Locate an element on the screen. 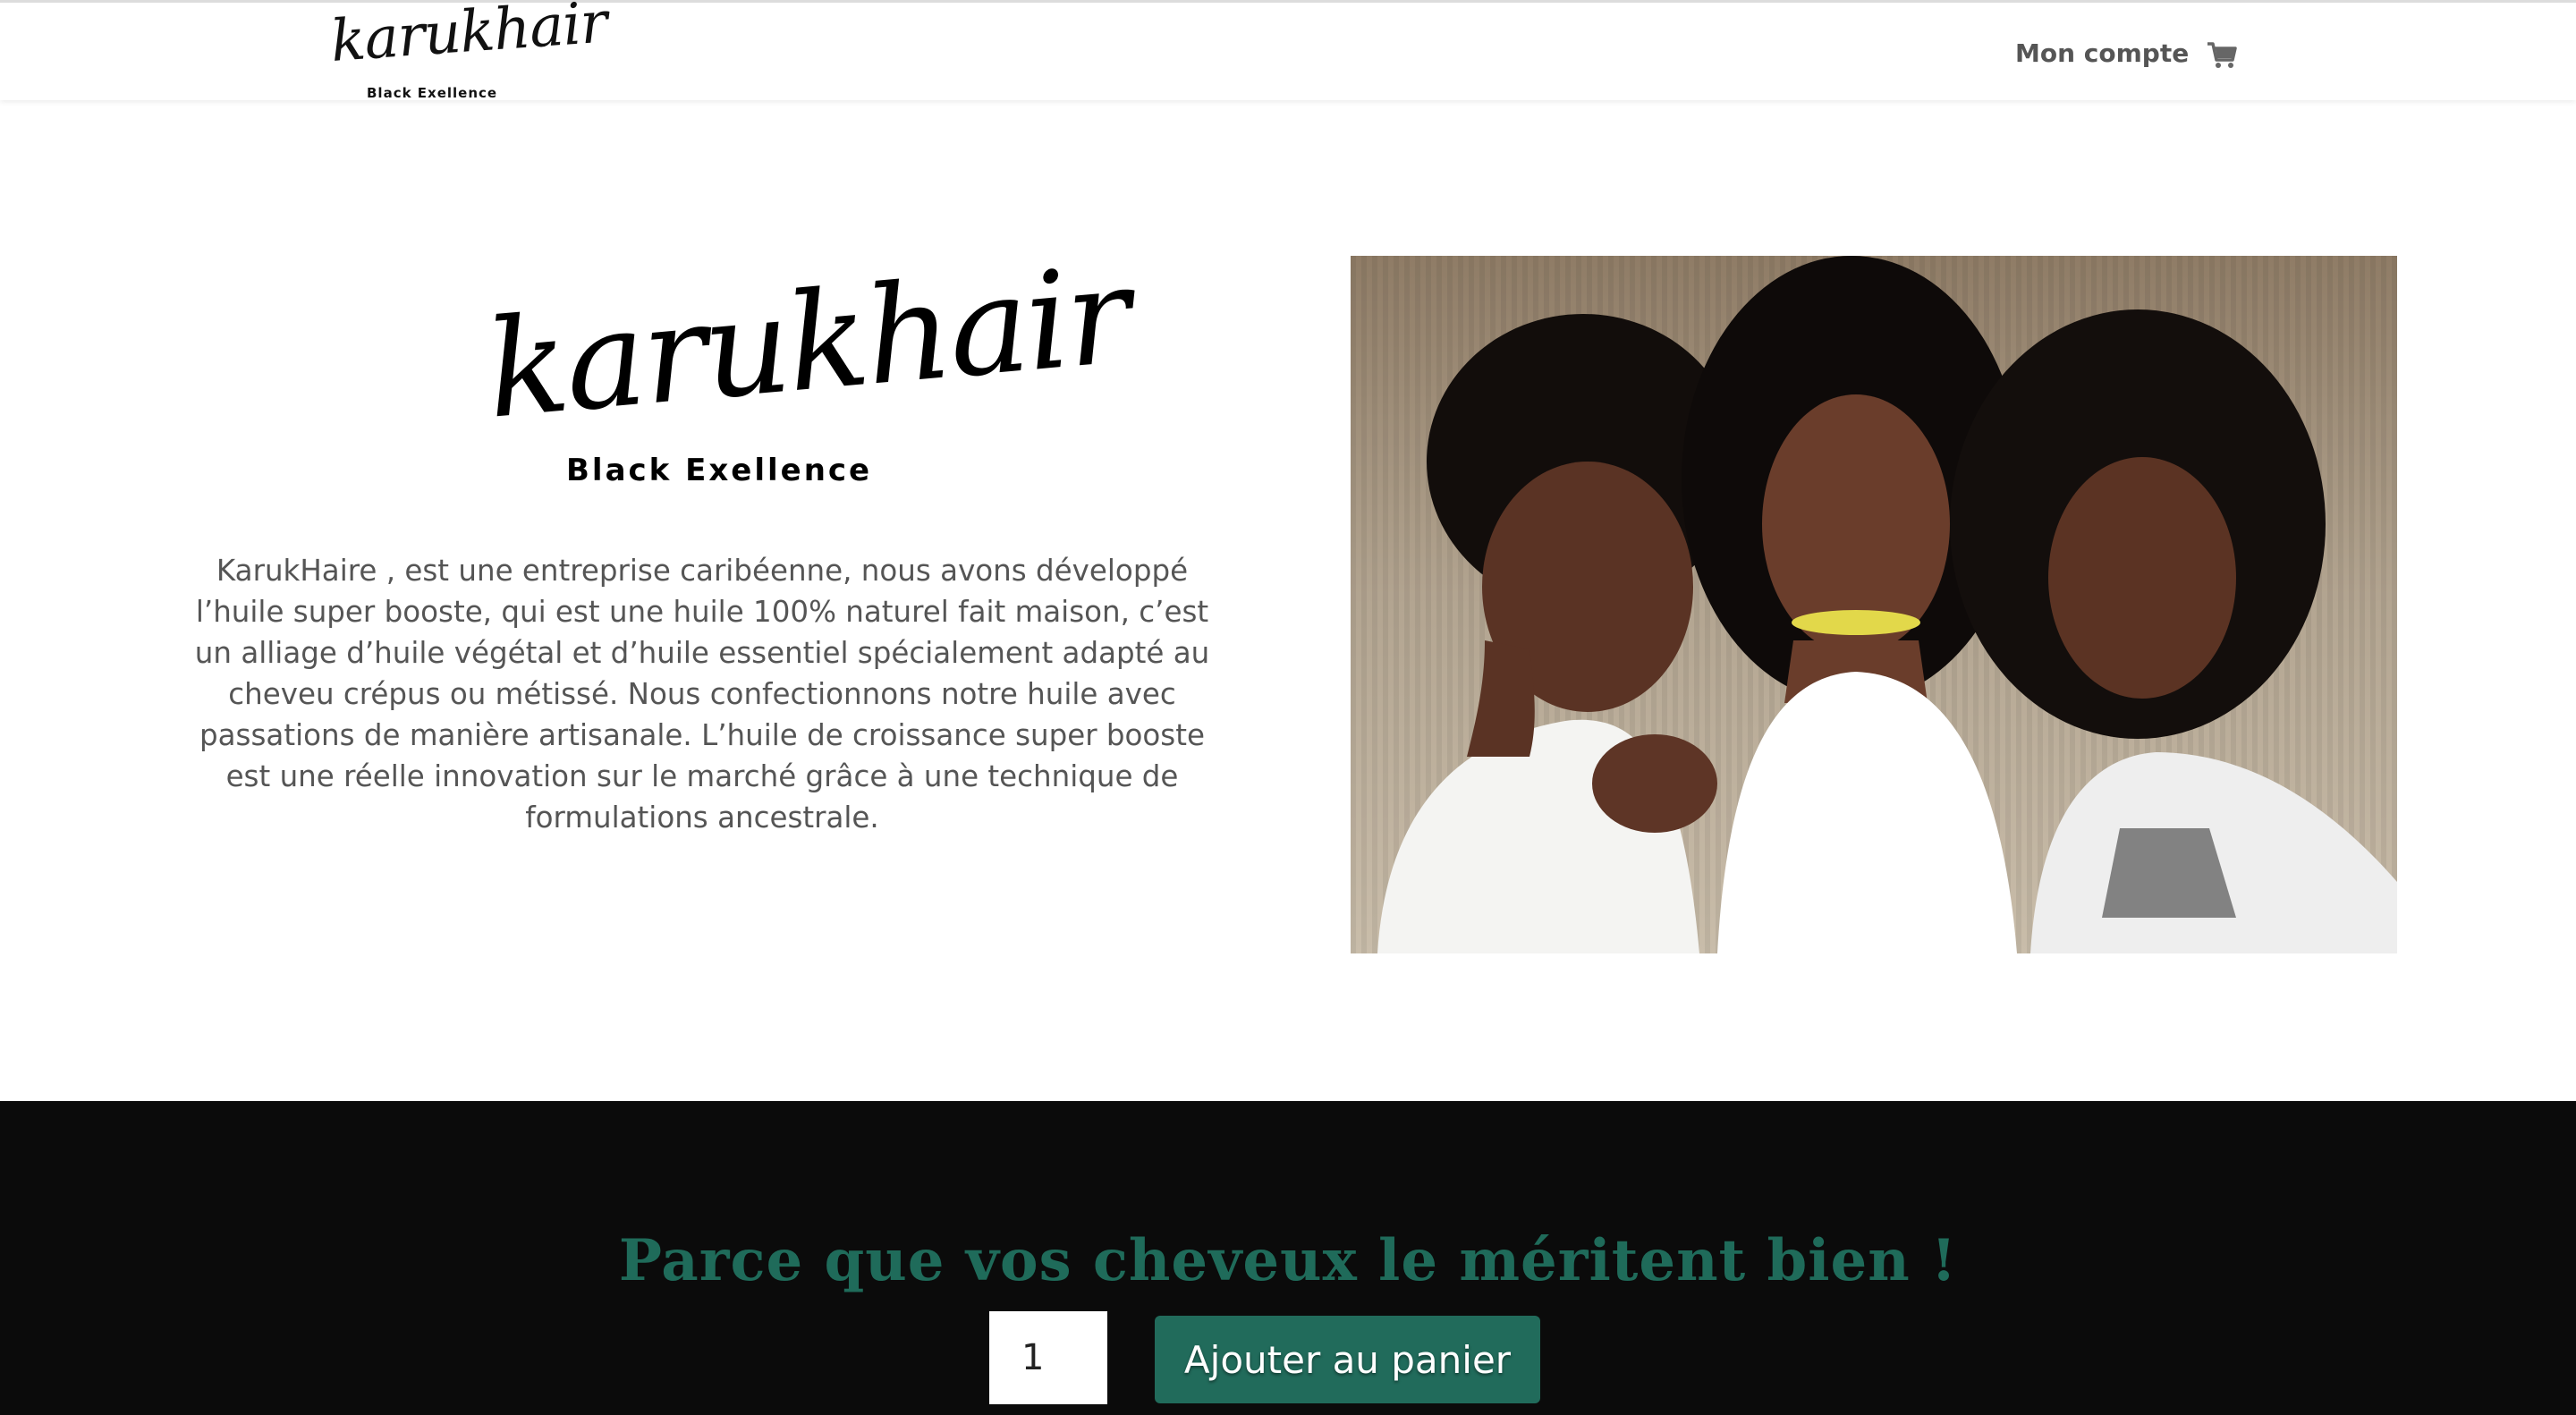  logo-tagline: Black Exellence is located at coordinates (432, 93).